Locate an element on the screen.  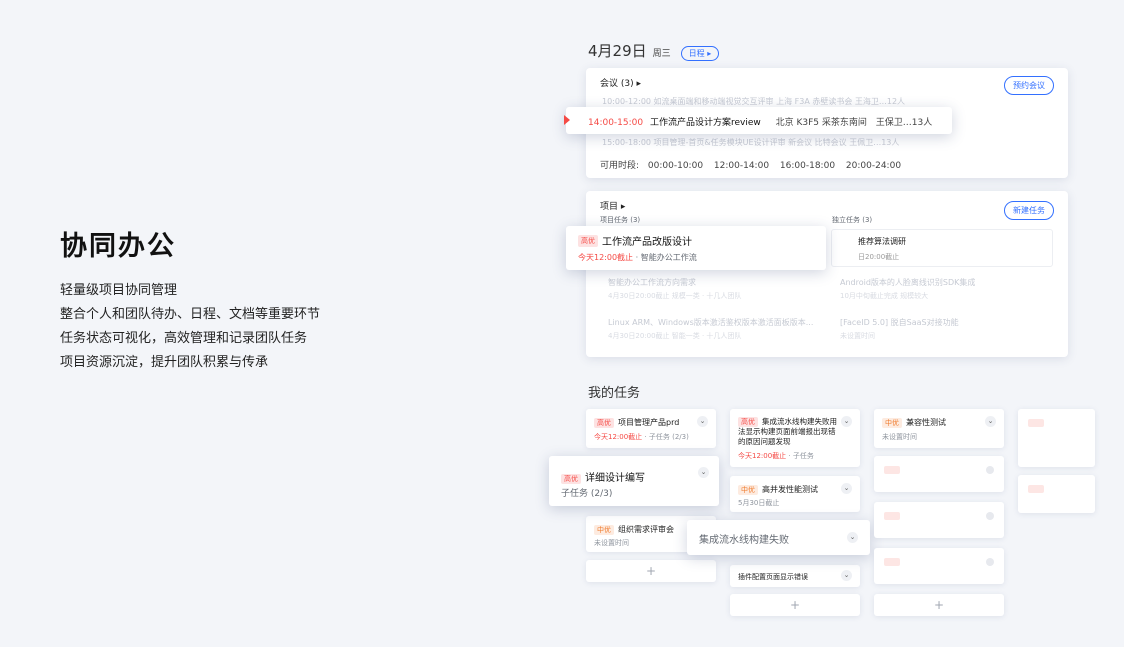
new-task-button: 新建任务 is located at coordinates (1029, 210).